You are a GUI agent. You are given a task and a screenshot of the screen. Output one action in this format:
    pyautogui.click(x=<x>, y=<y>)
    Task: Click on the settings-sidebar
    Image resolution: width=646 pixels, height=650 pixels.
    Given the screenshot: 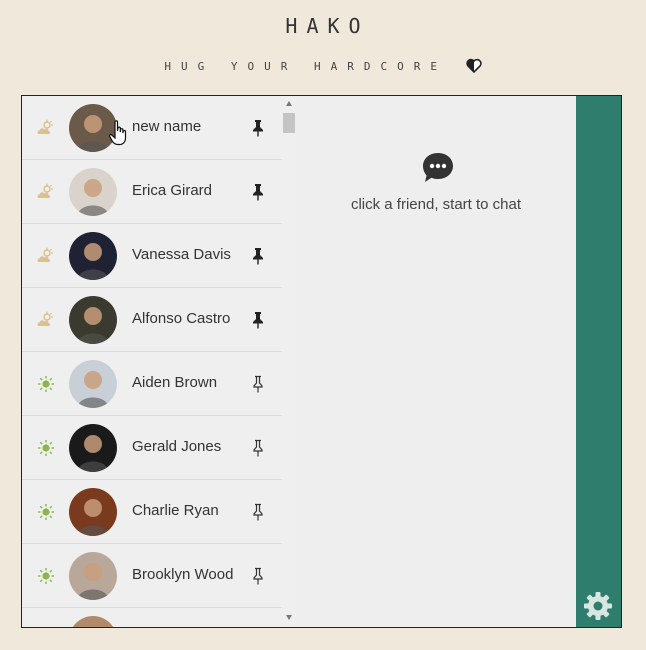 What is the action you would take?
    pyautogui.click(x=598, y=361)
    